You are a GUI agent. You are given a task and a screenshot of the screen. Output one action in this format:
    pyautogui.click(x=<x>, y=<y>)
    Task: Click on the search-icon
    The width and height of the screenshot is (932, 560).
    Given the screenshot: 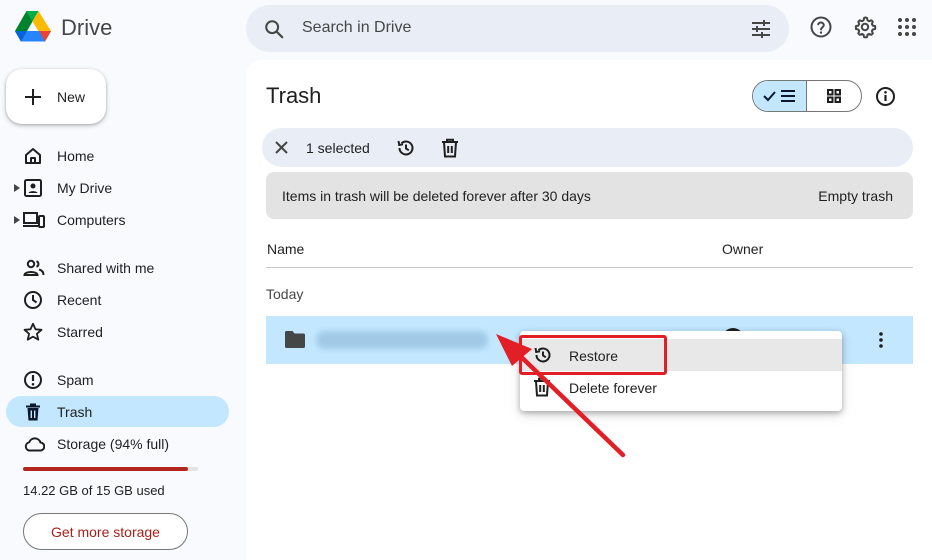 What is the action you would take?
    pyautogui.click(x=274, y=29)
    